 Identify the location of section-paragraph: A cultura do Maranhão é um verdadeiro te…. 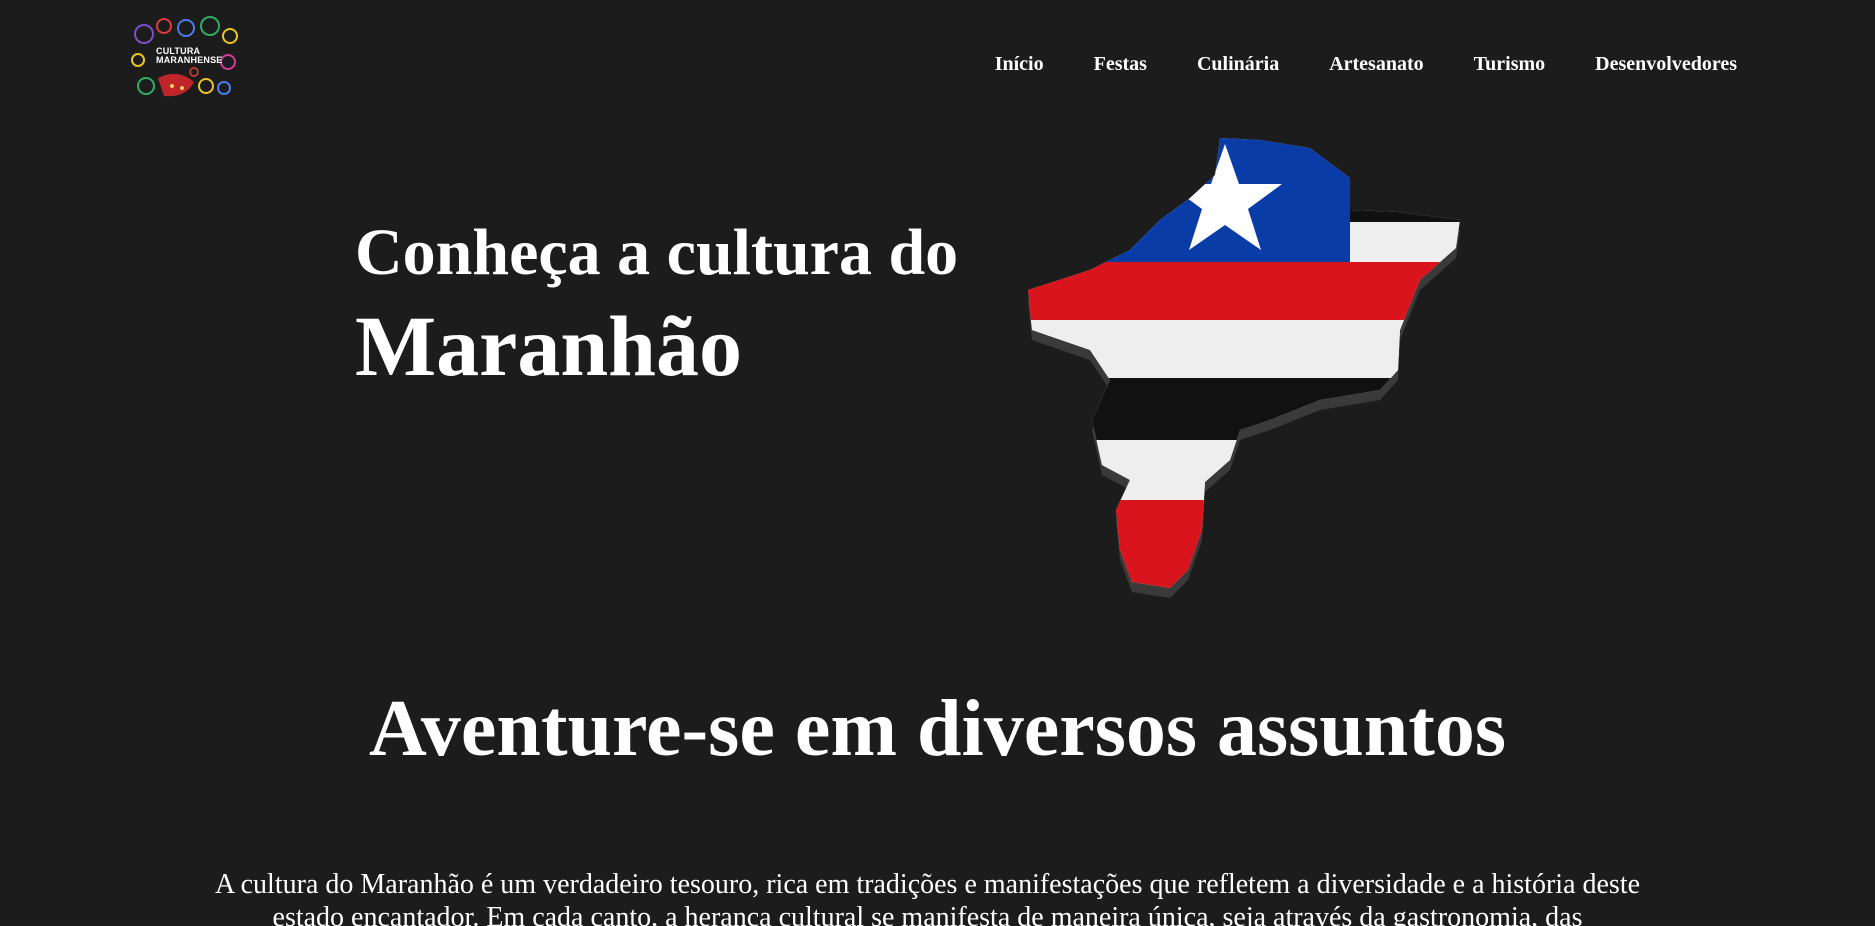
(927, 897).